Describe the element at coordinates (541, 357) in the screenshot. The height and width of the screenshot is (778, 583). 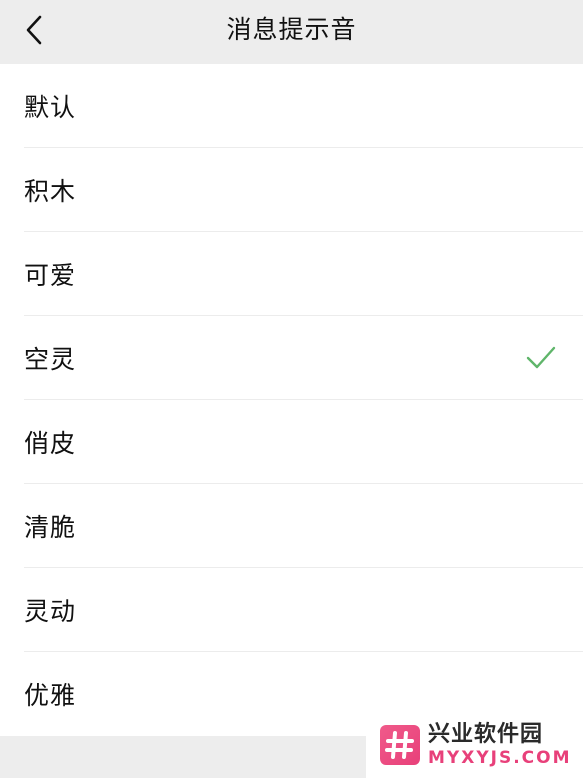
I see `checkmark-icon` at that location.